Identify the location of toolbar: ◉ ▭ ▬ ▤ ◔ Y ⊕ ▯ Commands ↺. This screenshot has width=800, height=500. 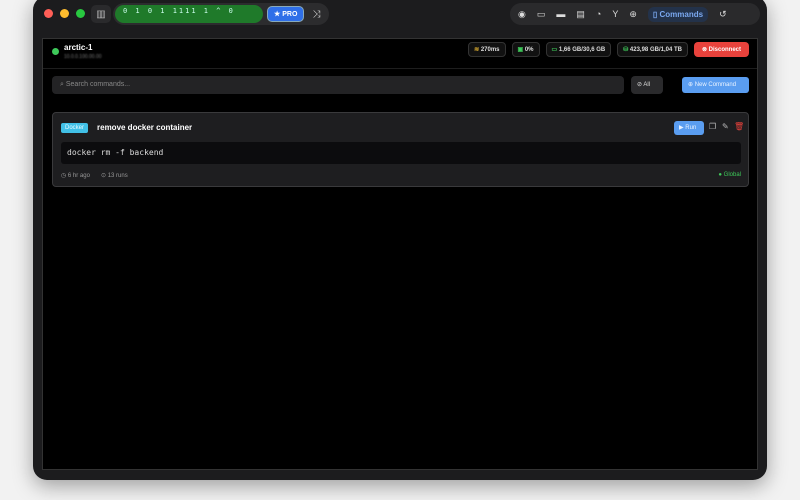
(635, 14).